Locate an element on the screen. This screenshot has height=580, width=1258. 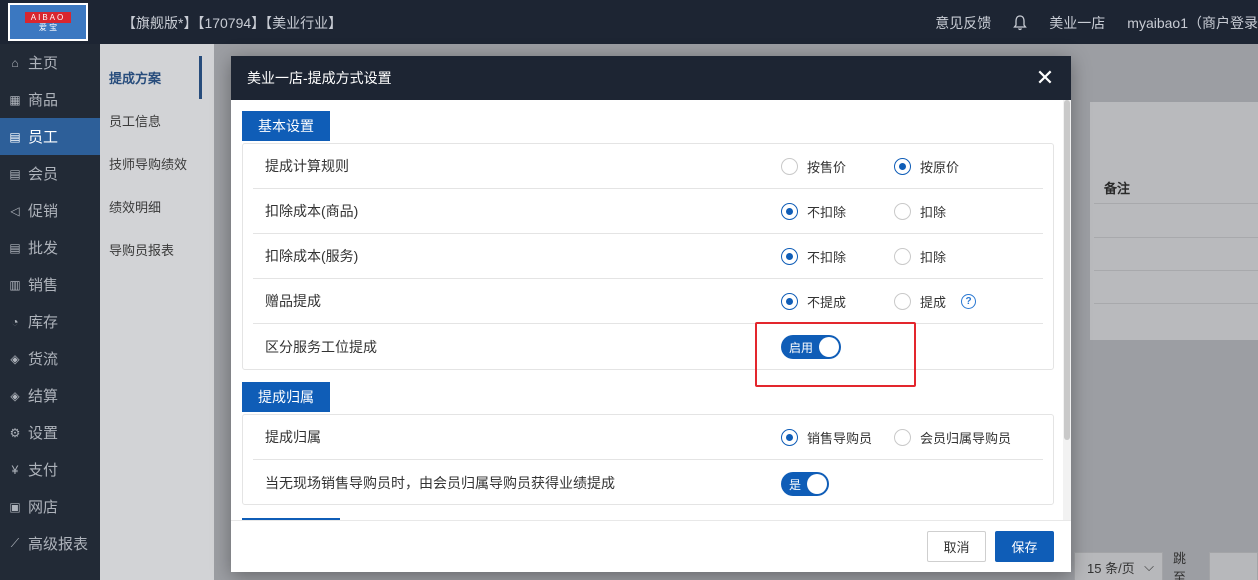
option-label: 销售导购员 is located at coordinates (840, 438).